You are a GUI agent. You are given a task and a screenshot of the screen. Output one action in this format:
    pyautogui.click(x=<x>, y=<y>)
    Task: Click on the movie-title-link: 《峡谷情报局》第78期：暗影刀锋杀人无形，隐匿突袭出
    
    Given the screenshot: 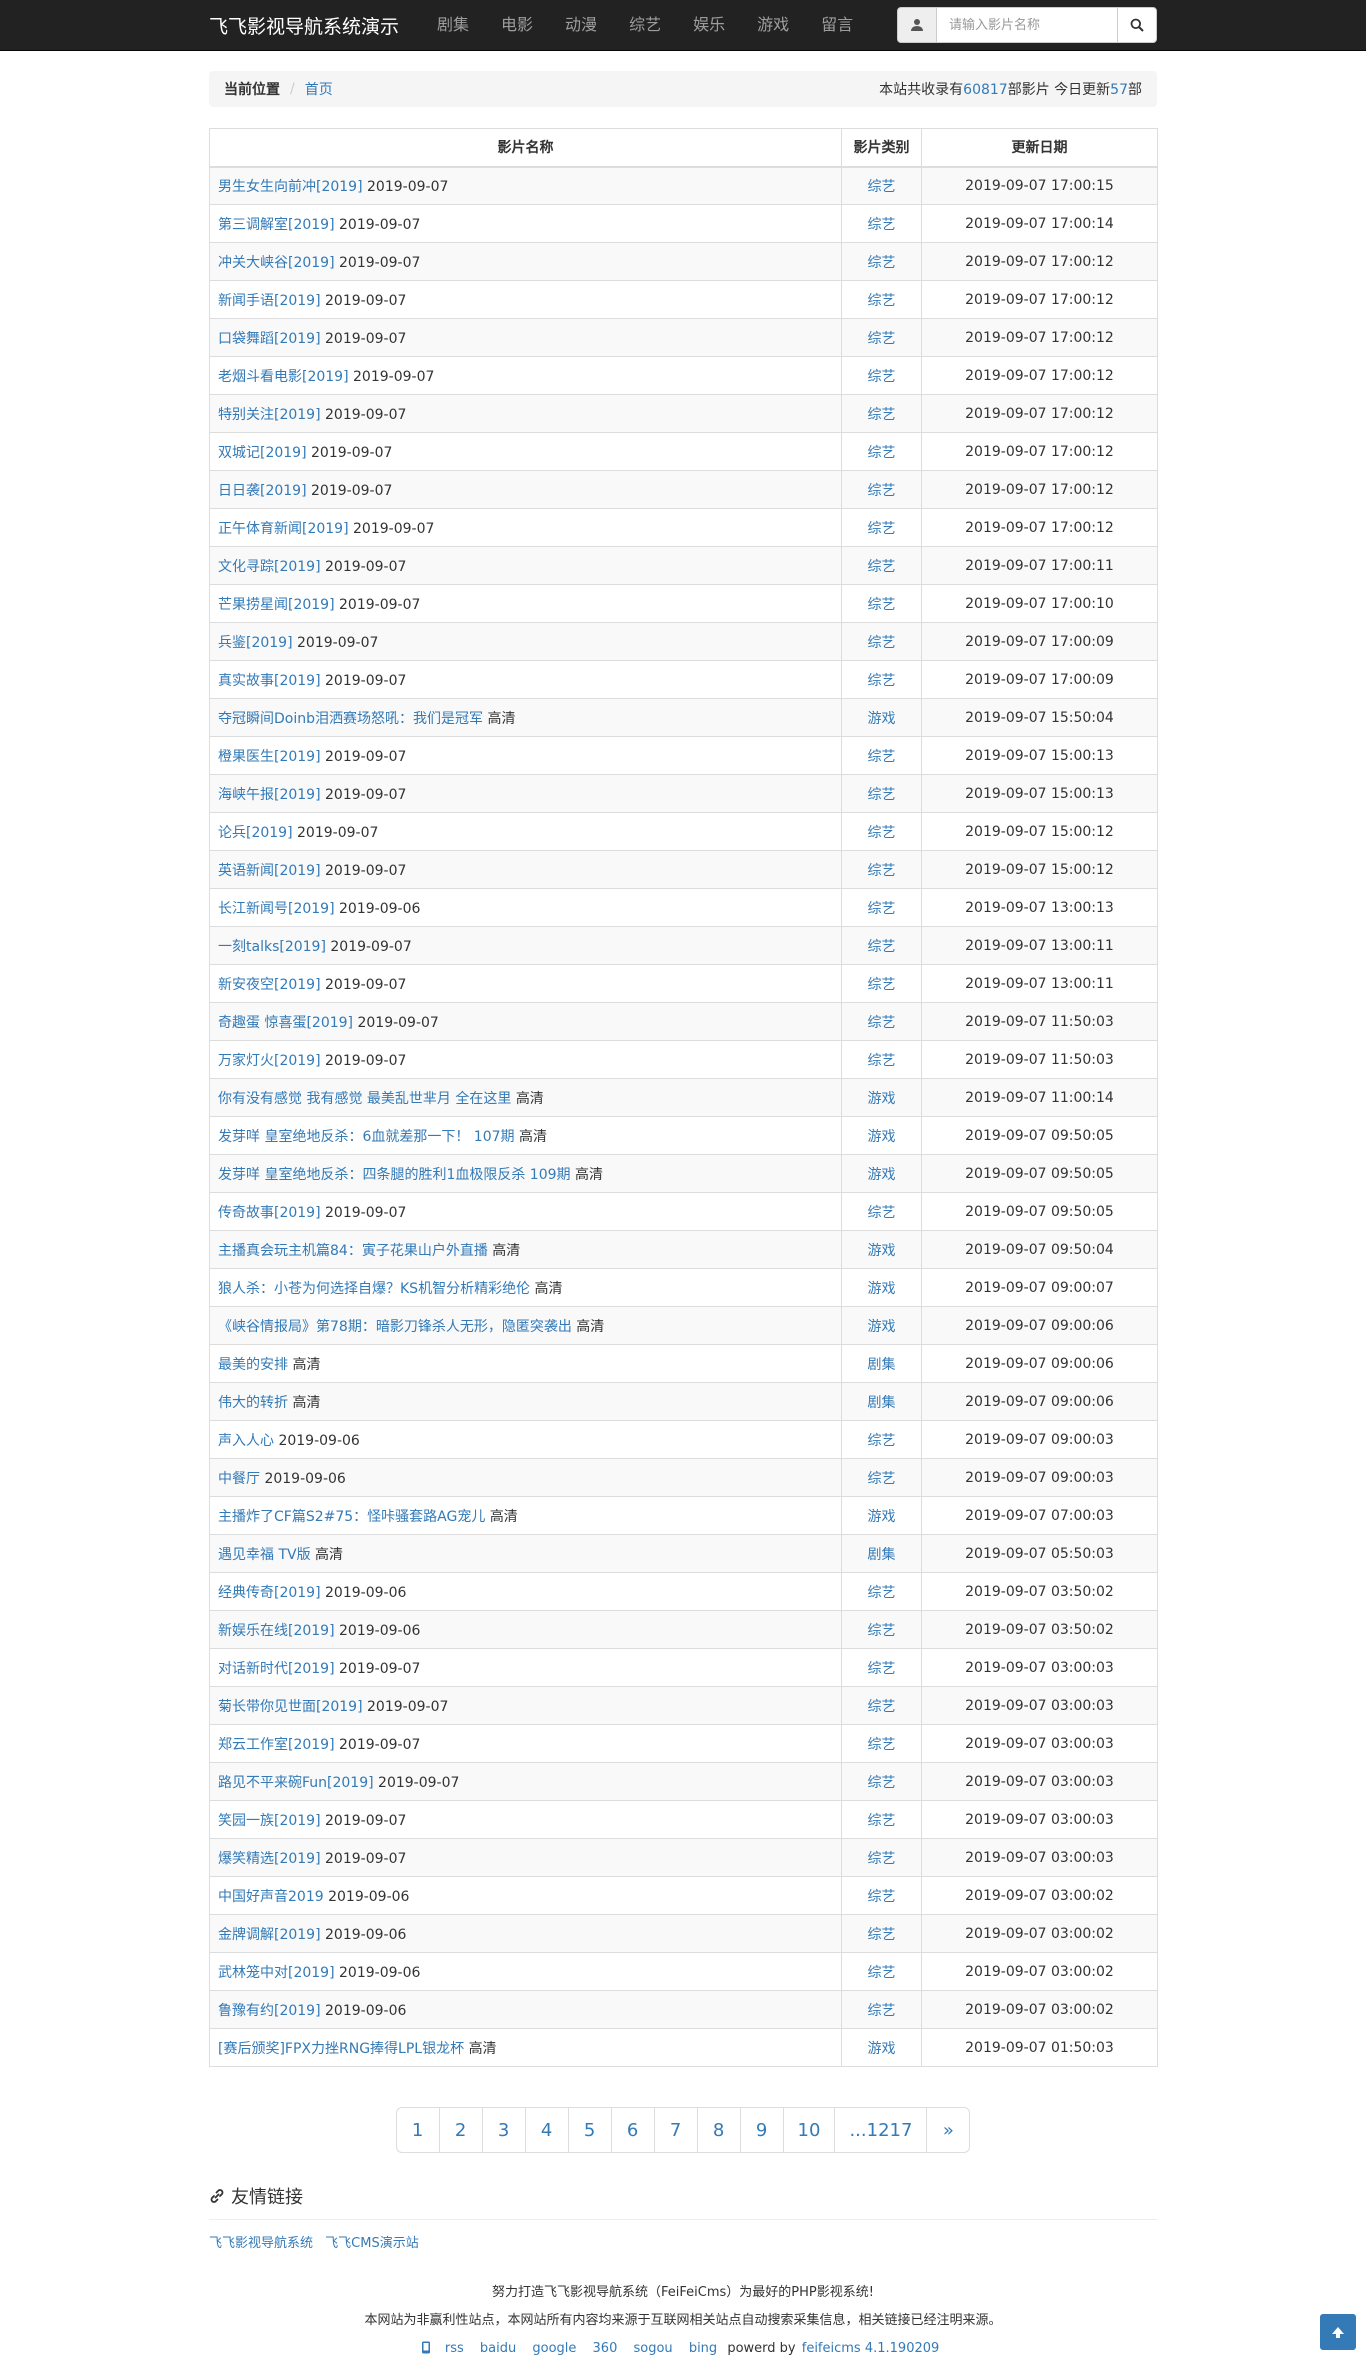 What is the action you would take?
    pyautogui.click(x=395, y=1327)
    